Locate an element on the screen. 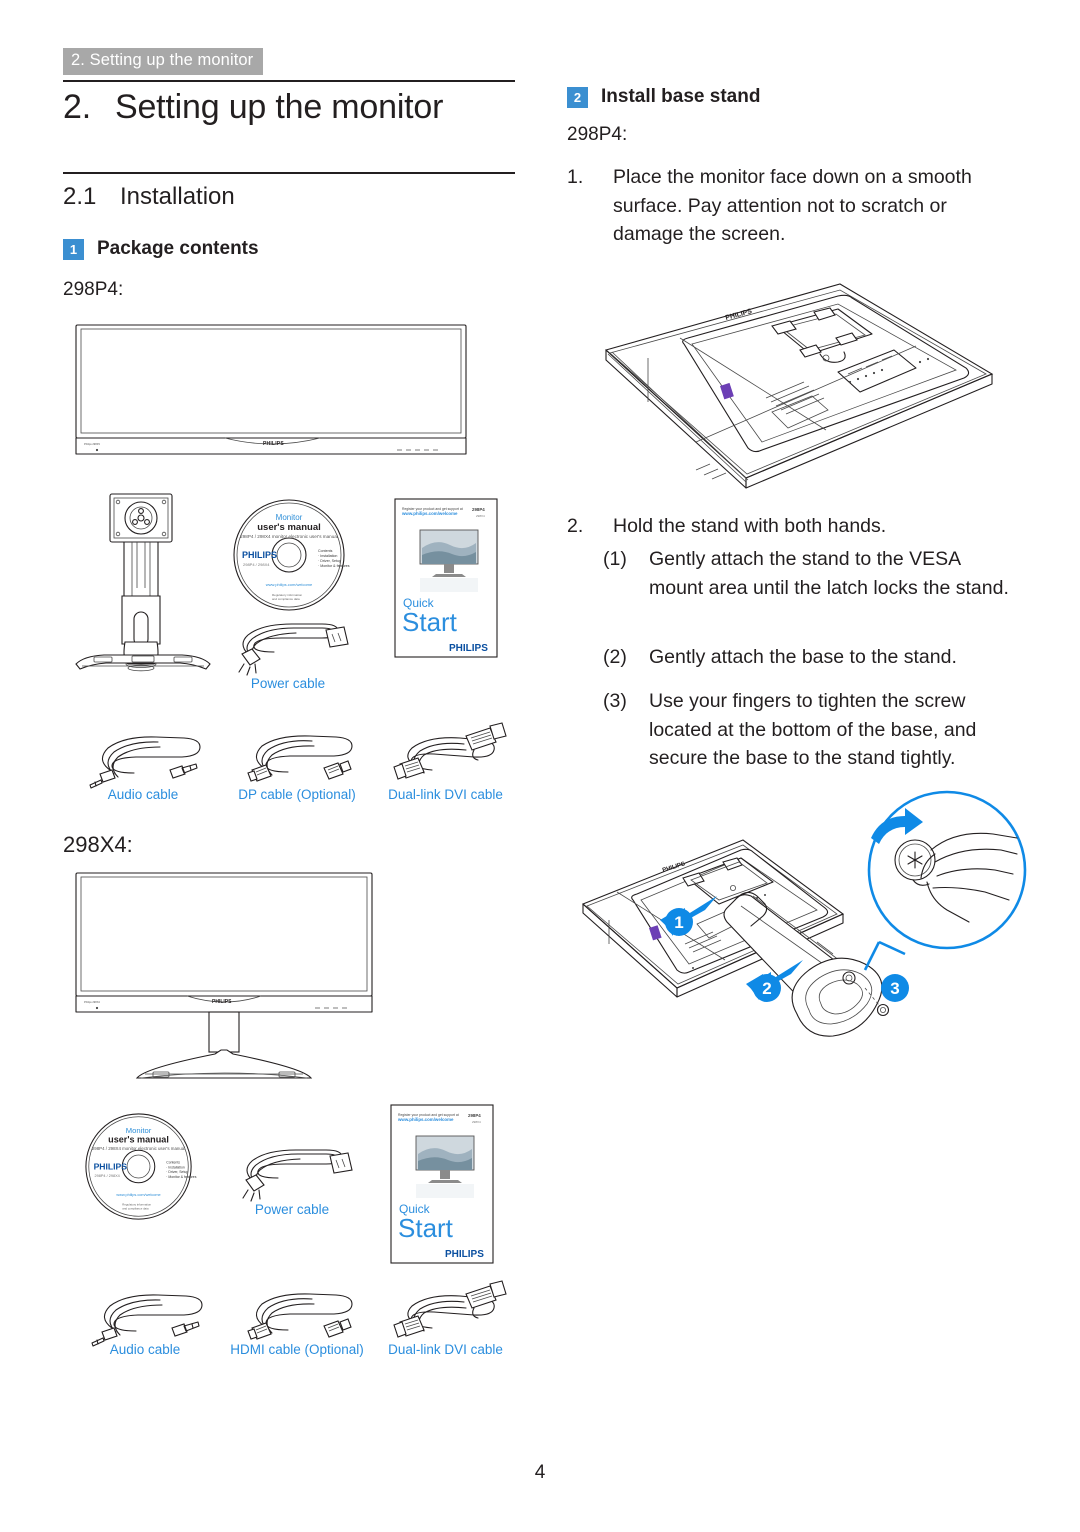 Image resolution: width=1080 pixels, height=1532 pixels. install-base-stand-heading: 2 Install base stand is located at coordinates (663, 97).